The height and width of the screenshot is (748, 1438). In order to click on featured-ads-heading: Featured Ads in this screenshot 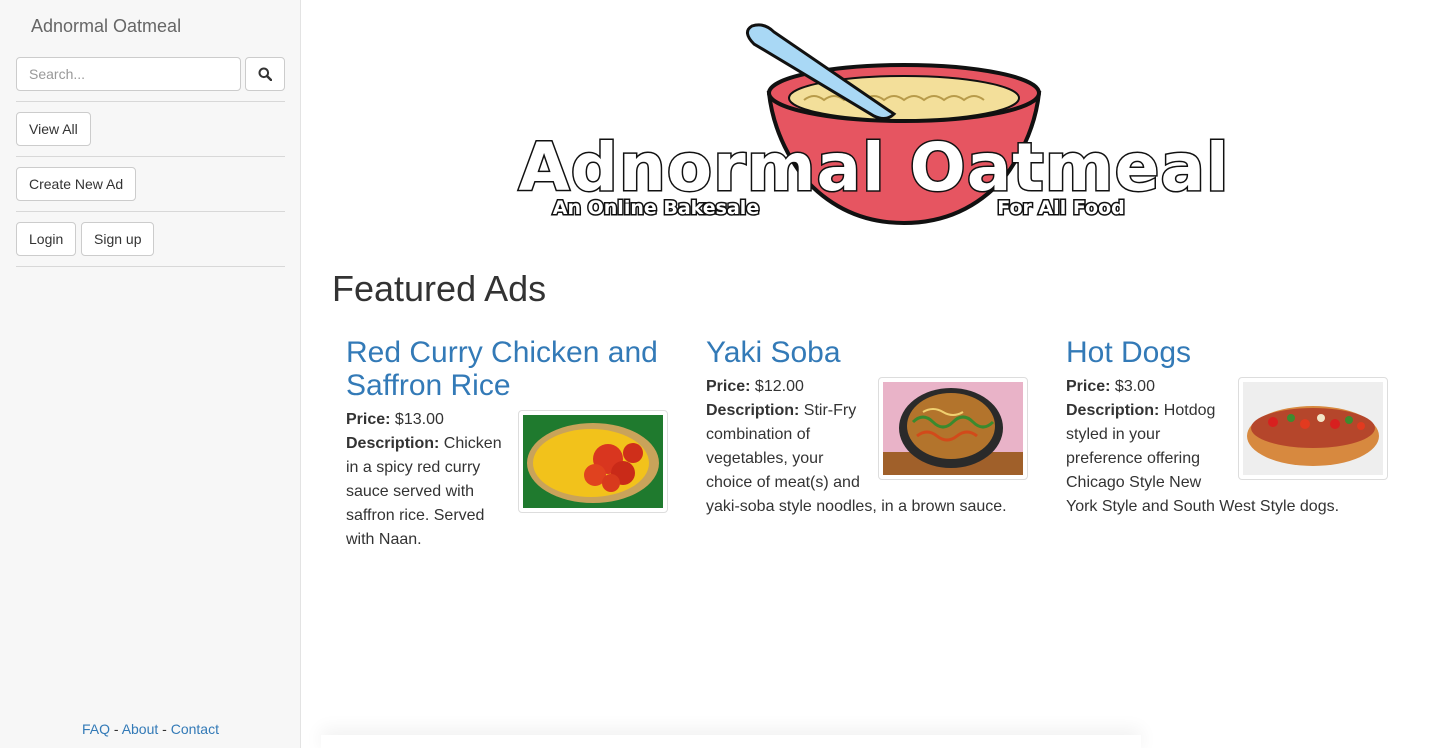, I will do `click(439, 288)`.